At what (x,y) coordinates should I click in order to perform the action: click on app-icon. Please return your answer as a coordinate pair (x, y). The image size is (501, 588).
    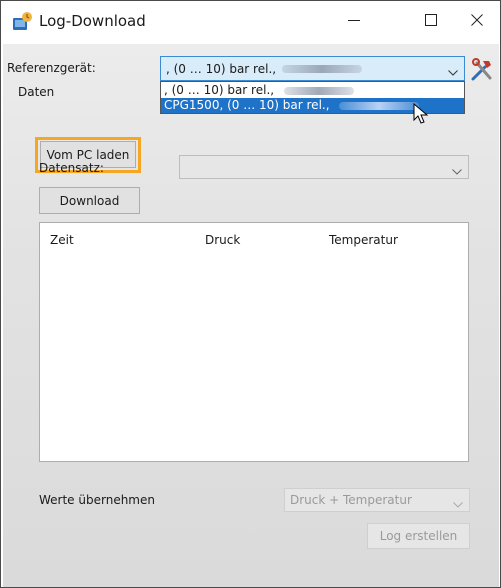
    Looking at the image, I should click on (23, 21).